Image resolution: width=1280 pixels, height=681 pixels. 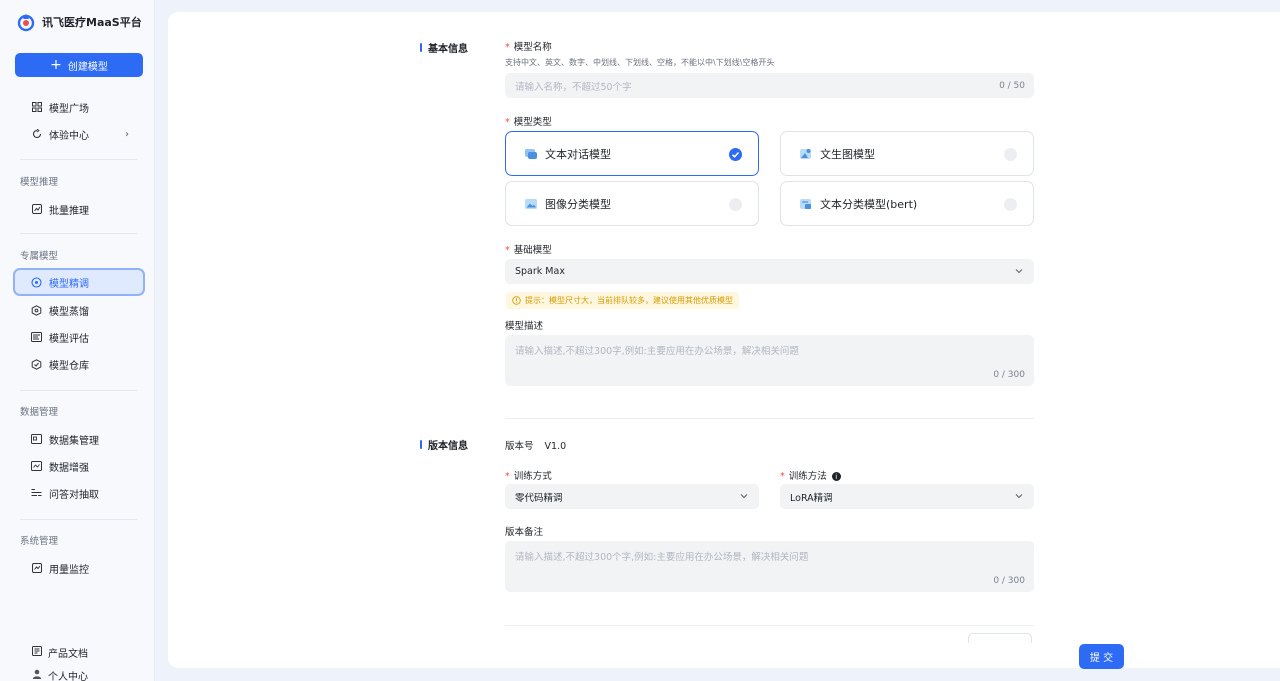 I want to click on sidebar-item-repository: 模型仓库, so click(x=79, y=364).